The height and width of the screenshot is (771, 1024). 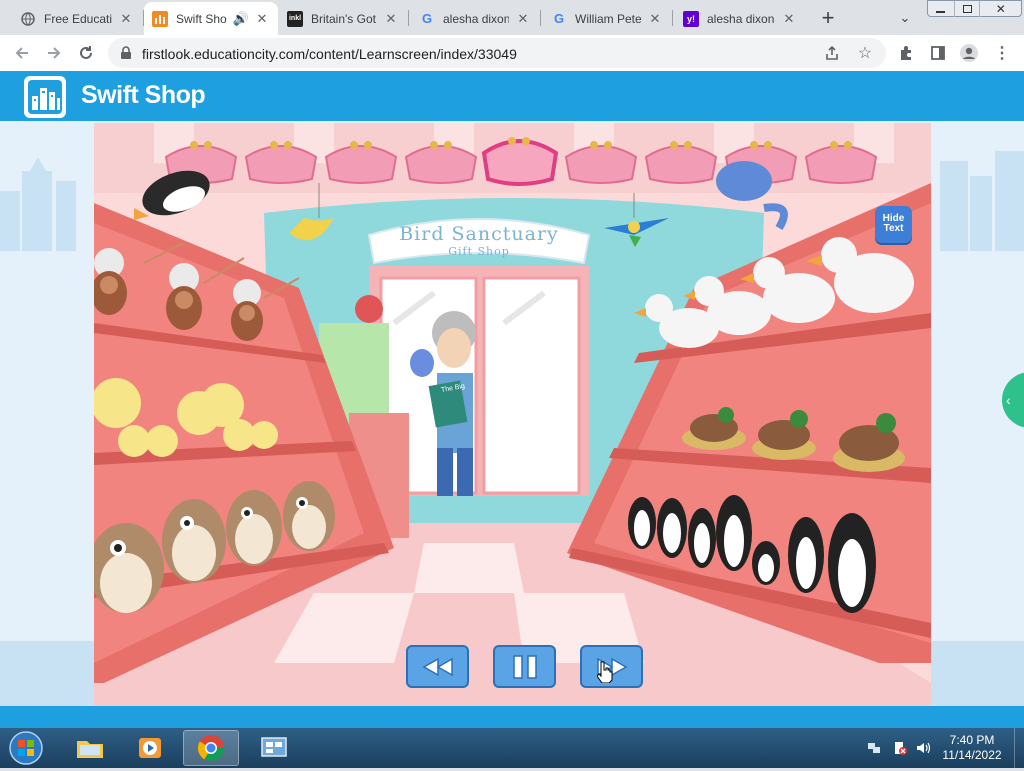 What do you see at coordinates (938, 53) in the screenshot?
I see `side-panel-icon` at bounding box center [938, 53].